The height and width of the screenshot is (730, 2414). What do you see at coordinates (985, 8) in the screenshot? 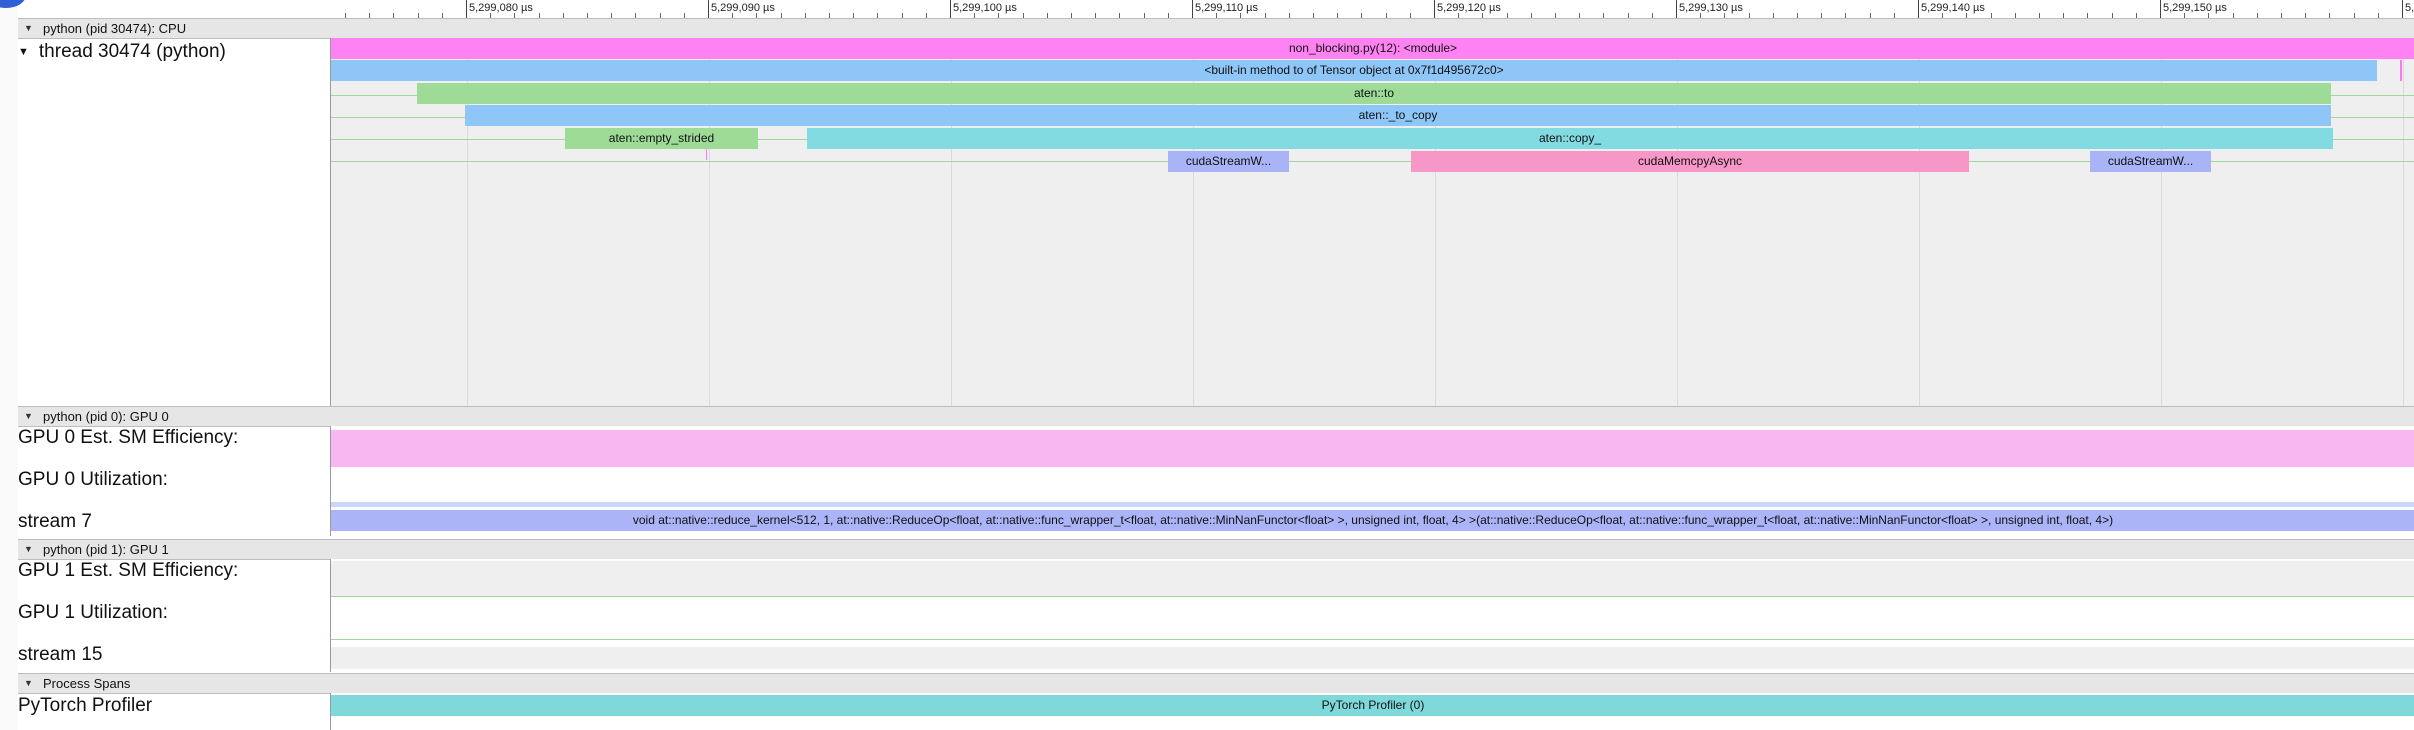
I see `tick-label: 5,299,100 µs` at bounding box center [985, 8].